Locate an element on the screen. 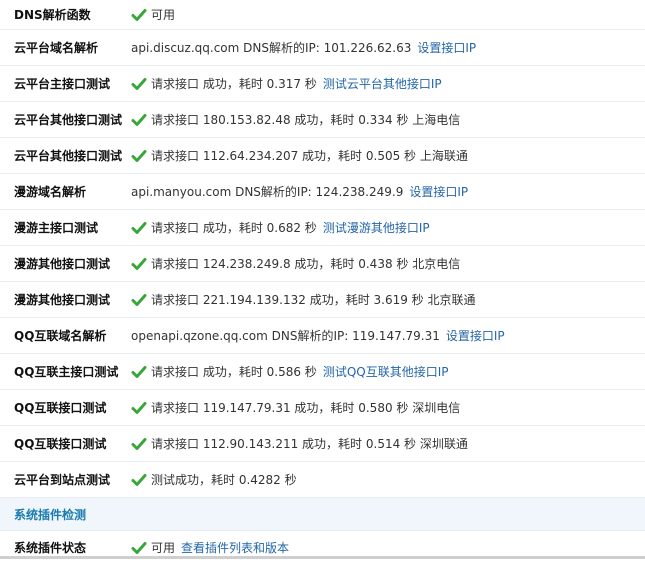 The image size is (645, 564). row-content: 请求接口 112.90.143.211 成功，耗时 0.514 秒 深圳联通 is located at coordinates (299, 443).